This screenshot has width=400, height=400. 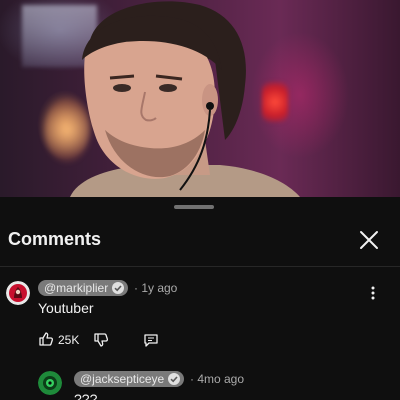 I want to click on more-options-button, so click(x=373, y=293).